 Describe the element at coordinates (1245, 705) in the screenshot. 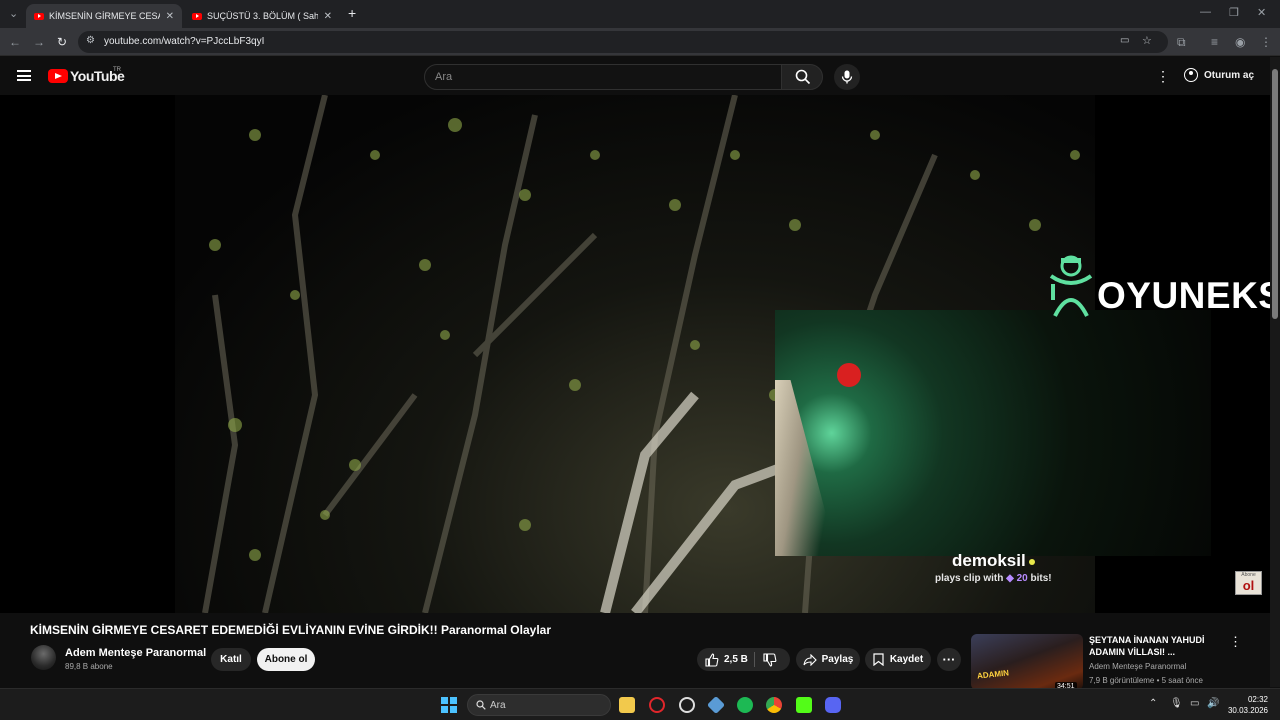

I see `taskbar-clock: 02:32 30.03.2026` at that location.